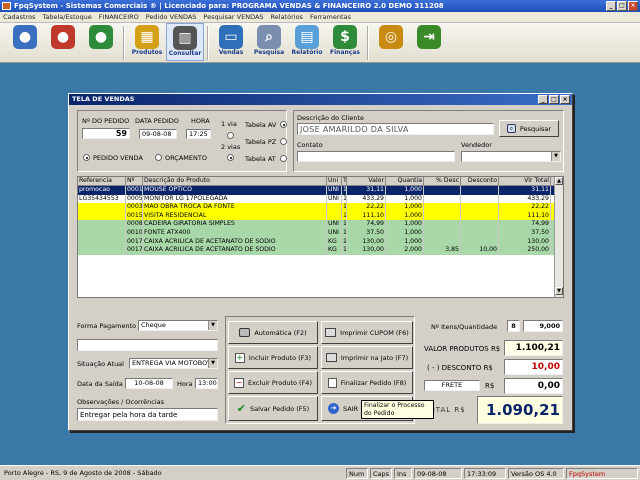  Describe the element at coordinates (334, 181) in the screenshot. I see `col-uni: Uni` at that location.